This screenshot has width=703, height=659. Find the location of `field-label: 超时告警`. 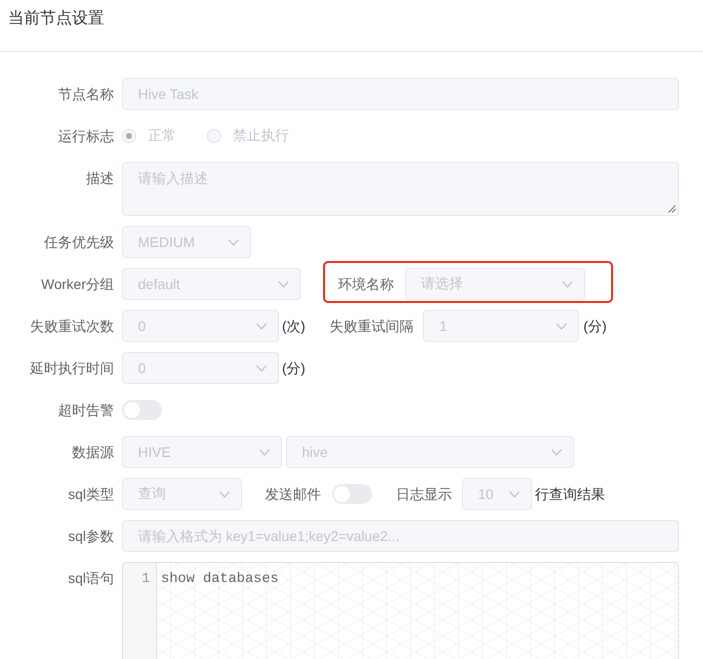

field-label: 超时告警 is located at coordinates (86, 410).